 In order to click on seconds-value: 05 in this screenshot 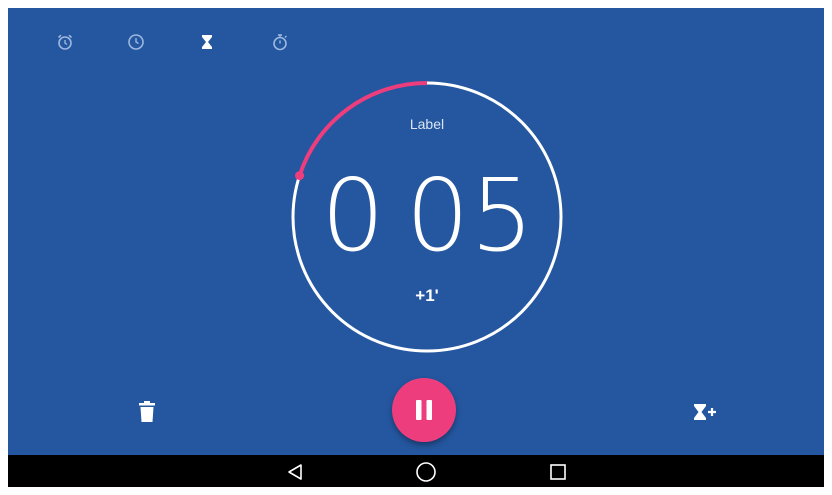, I will do `click(470, 215)`.